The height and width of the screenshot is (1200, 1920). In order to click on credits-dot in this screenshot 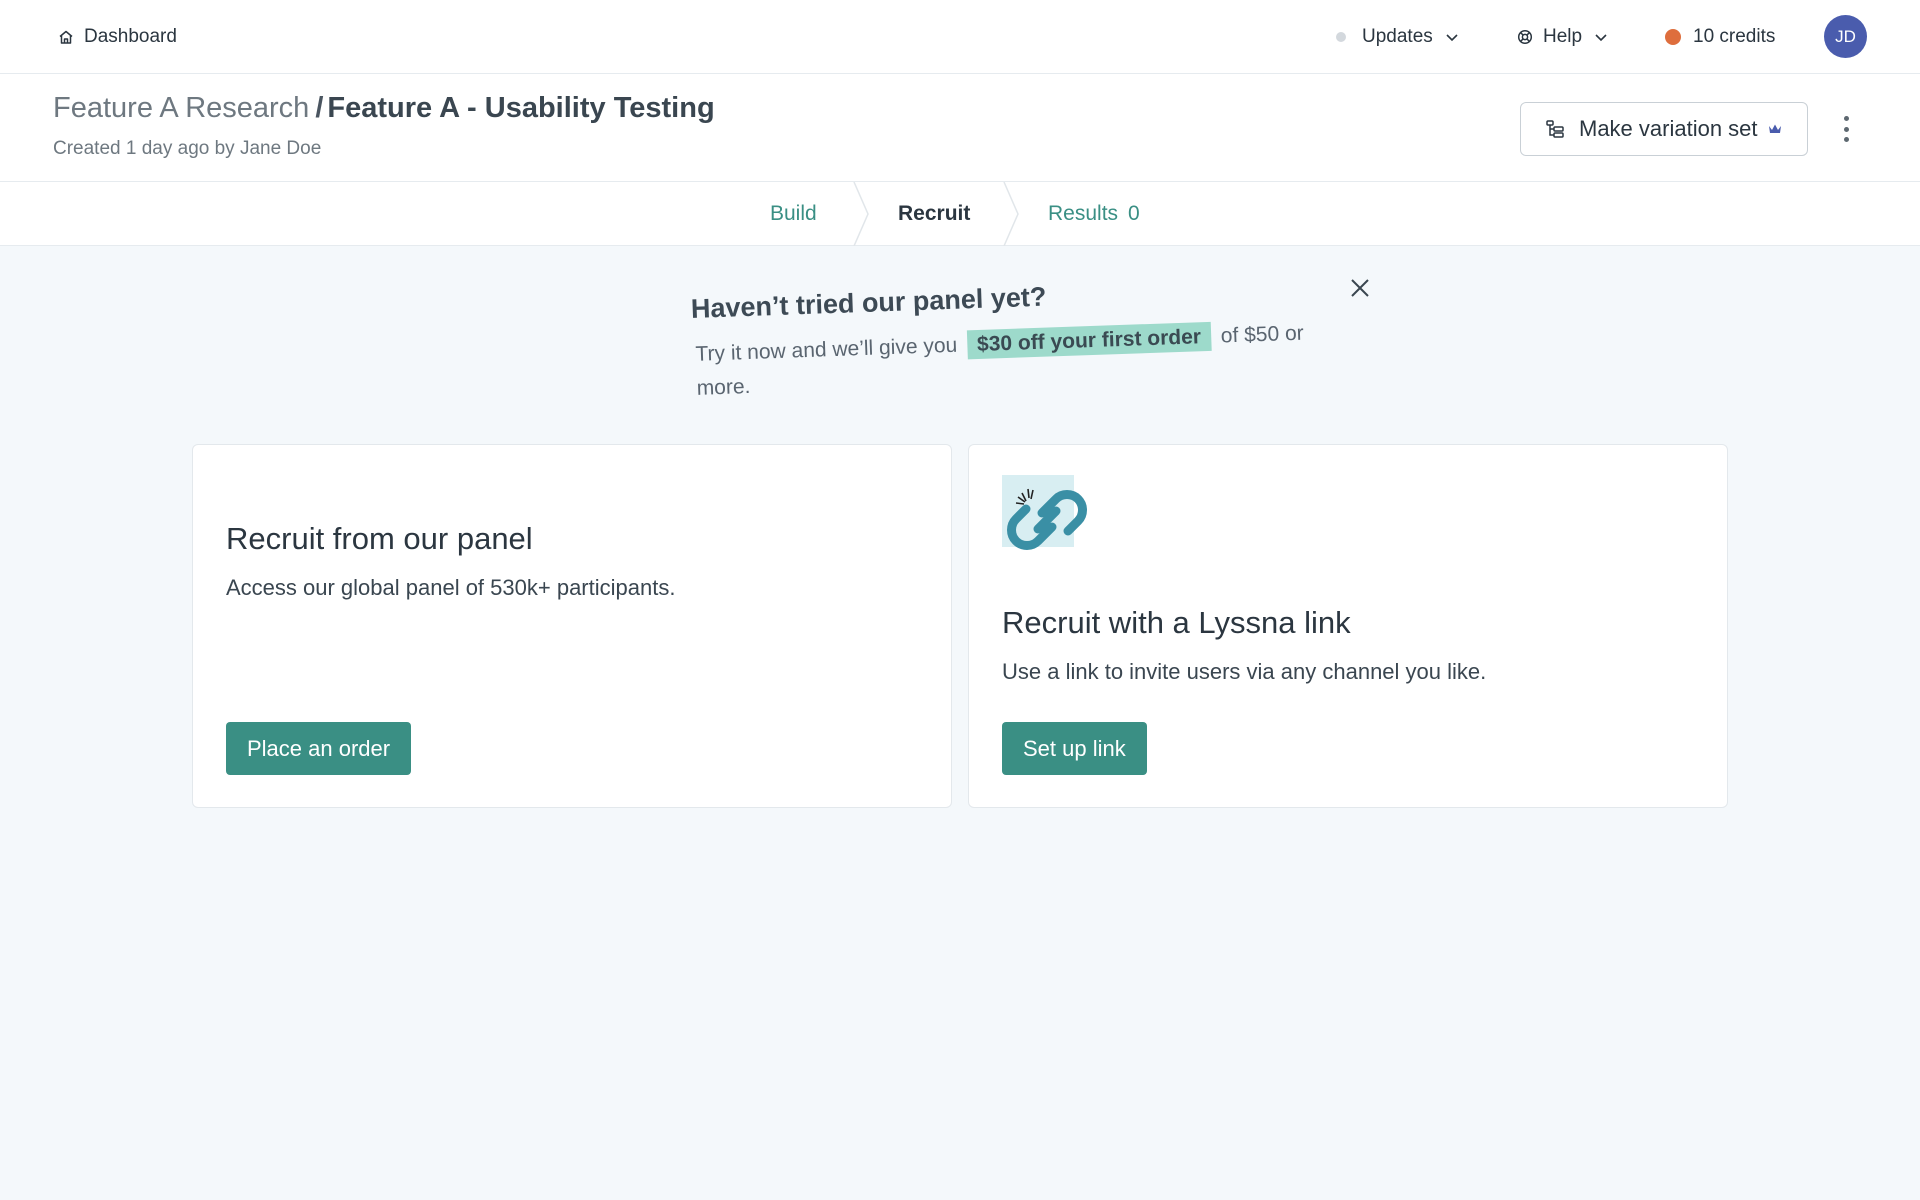, I will do `click(1673, 37)`.